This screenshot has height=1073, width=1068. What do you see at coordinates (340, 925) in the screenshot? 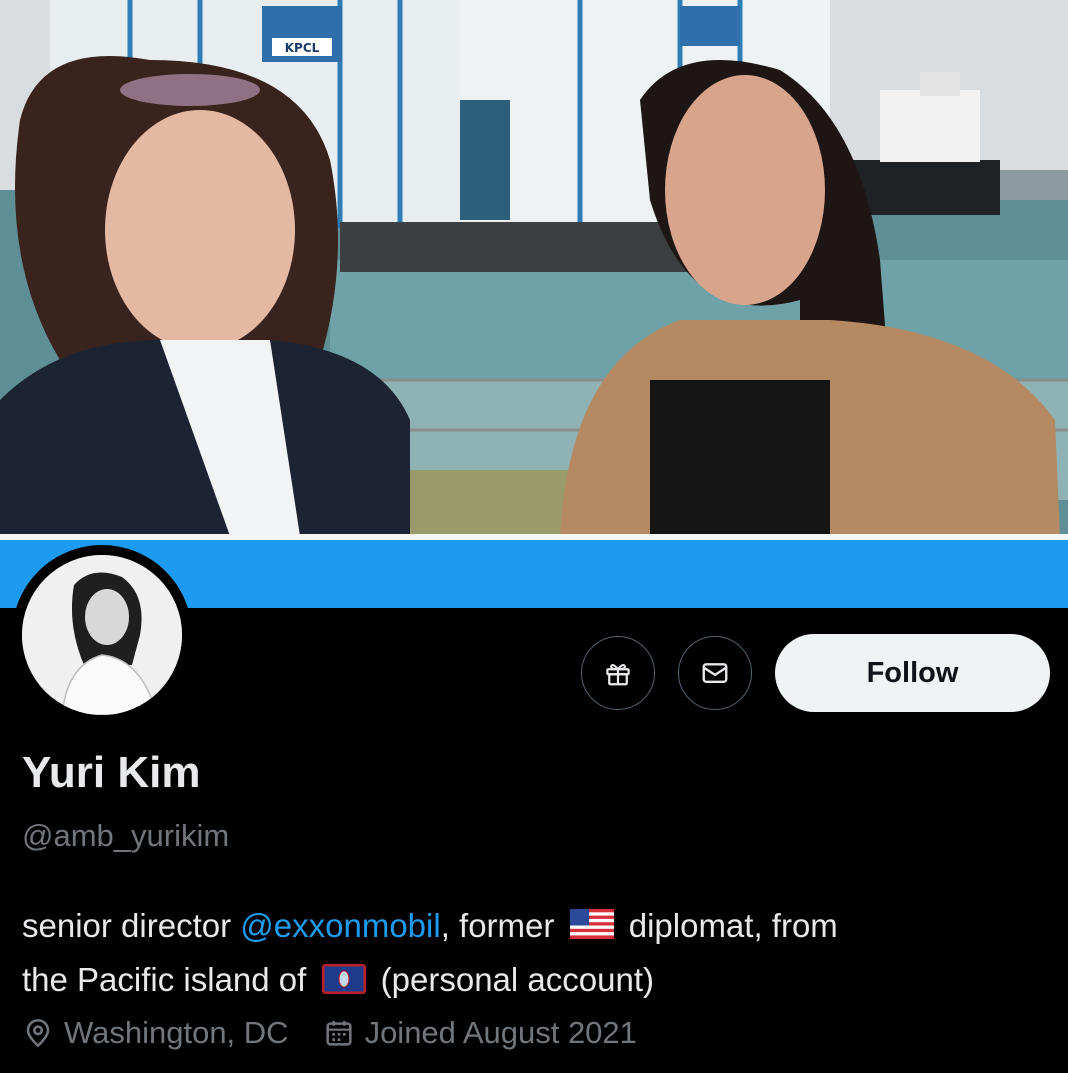
I see `bio-mention-link: @exxonmobil` at bounding box center [340, 925].